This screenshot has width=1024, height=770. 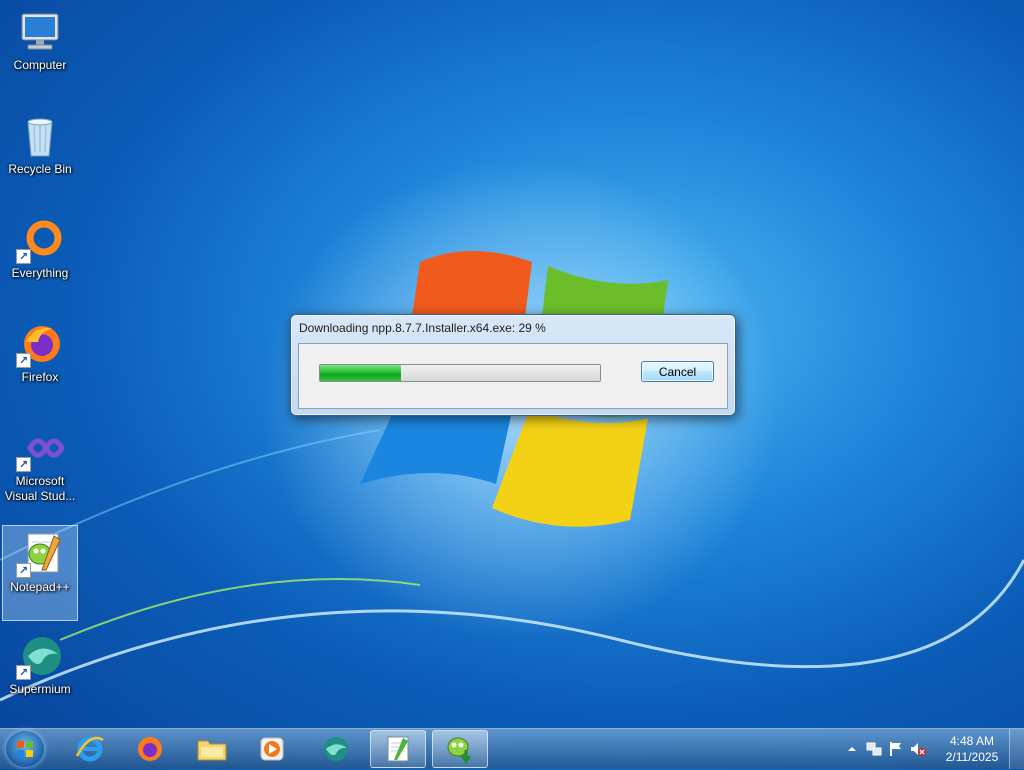 I want to click on dialog-client-area: Cancel, so click(x=513, y=376).